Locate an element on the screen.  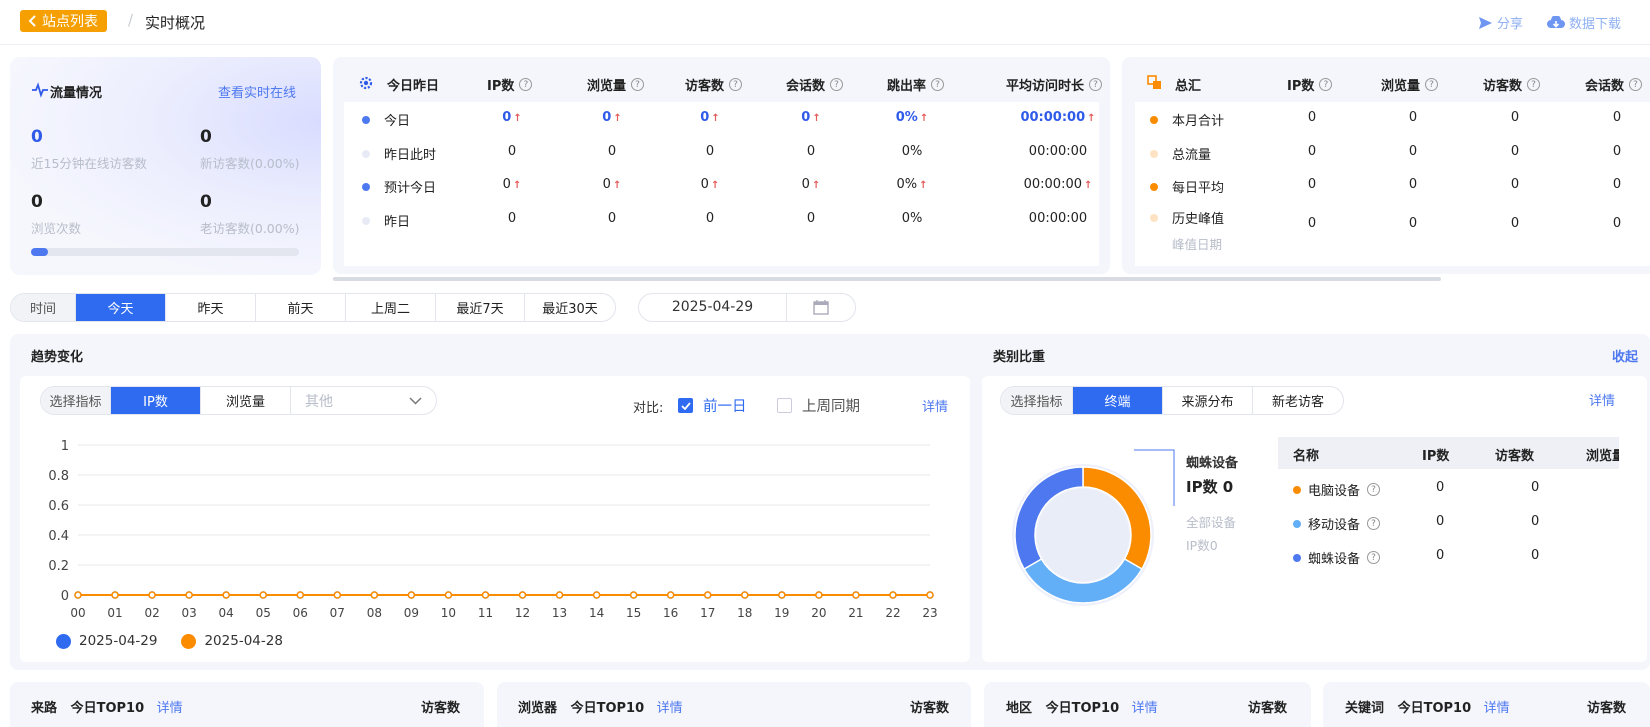
trend-detail-link: 详情 is located at coordinates (935, 405).